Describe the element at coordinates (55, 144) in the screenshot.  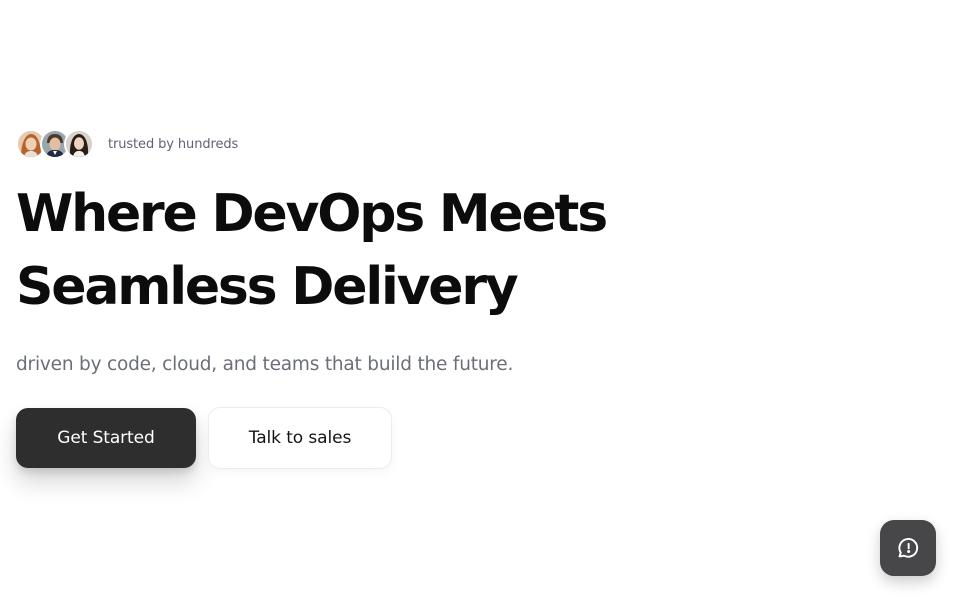
I see `avatar-group` at that location.